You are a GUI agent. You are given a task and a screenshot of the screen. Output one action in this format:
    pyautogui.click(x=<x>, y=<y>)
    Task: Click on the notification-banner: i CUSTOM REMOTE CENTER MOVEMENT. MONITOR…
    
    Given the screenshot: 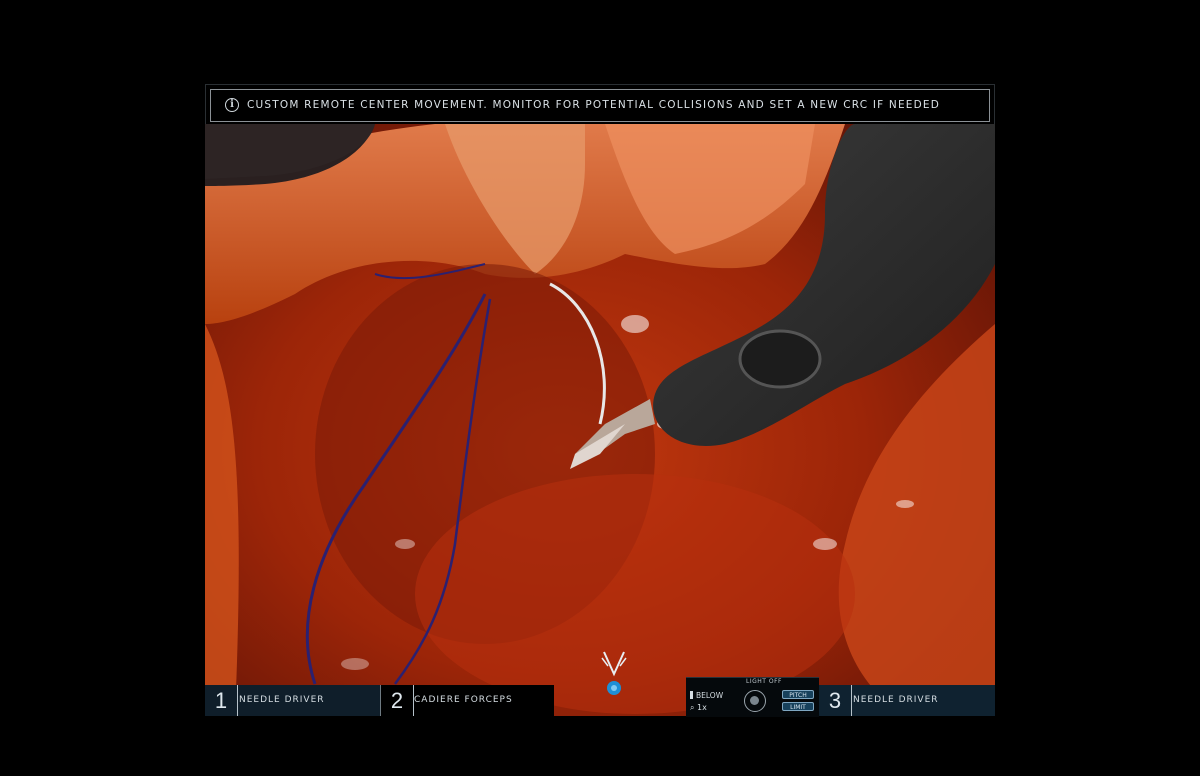 What is the action you would take?
    pyautogui.click(x=600, y=104)
    